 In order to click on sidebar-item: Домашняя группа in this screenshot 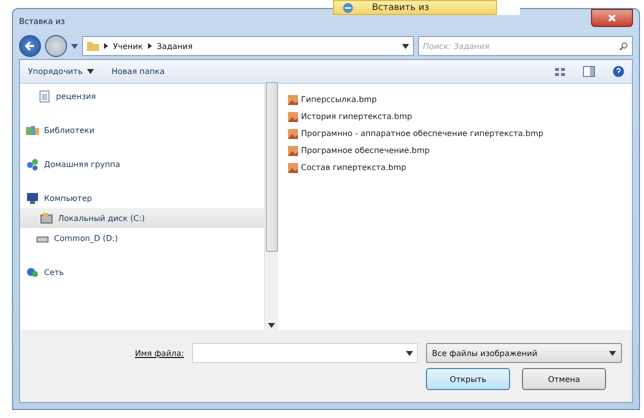, I will do `click(142, 164)`.